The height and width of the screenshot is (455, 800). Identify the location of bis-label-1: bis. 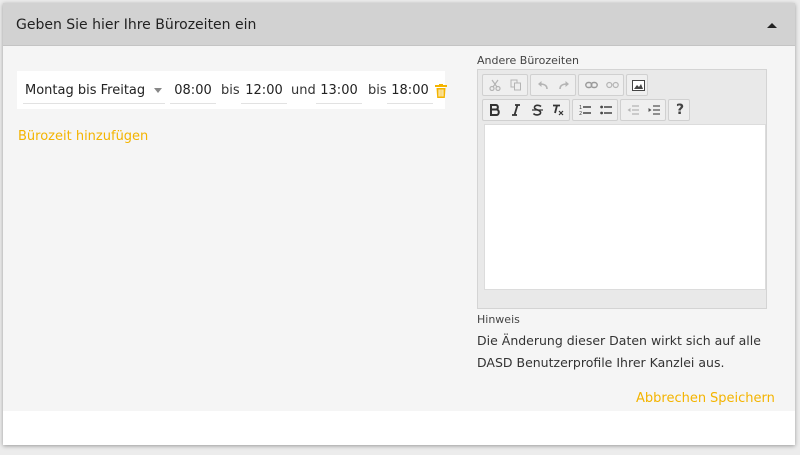
(230, 90).